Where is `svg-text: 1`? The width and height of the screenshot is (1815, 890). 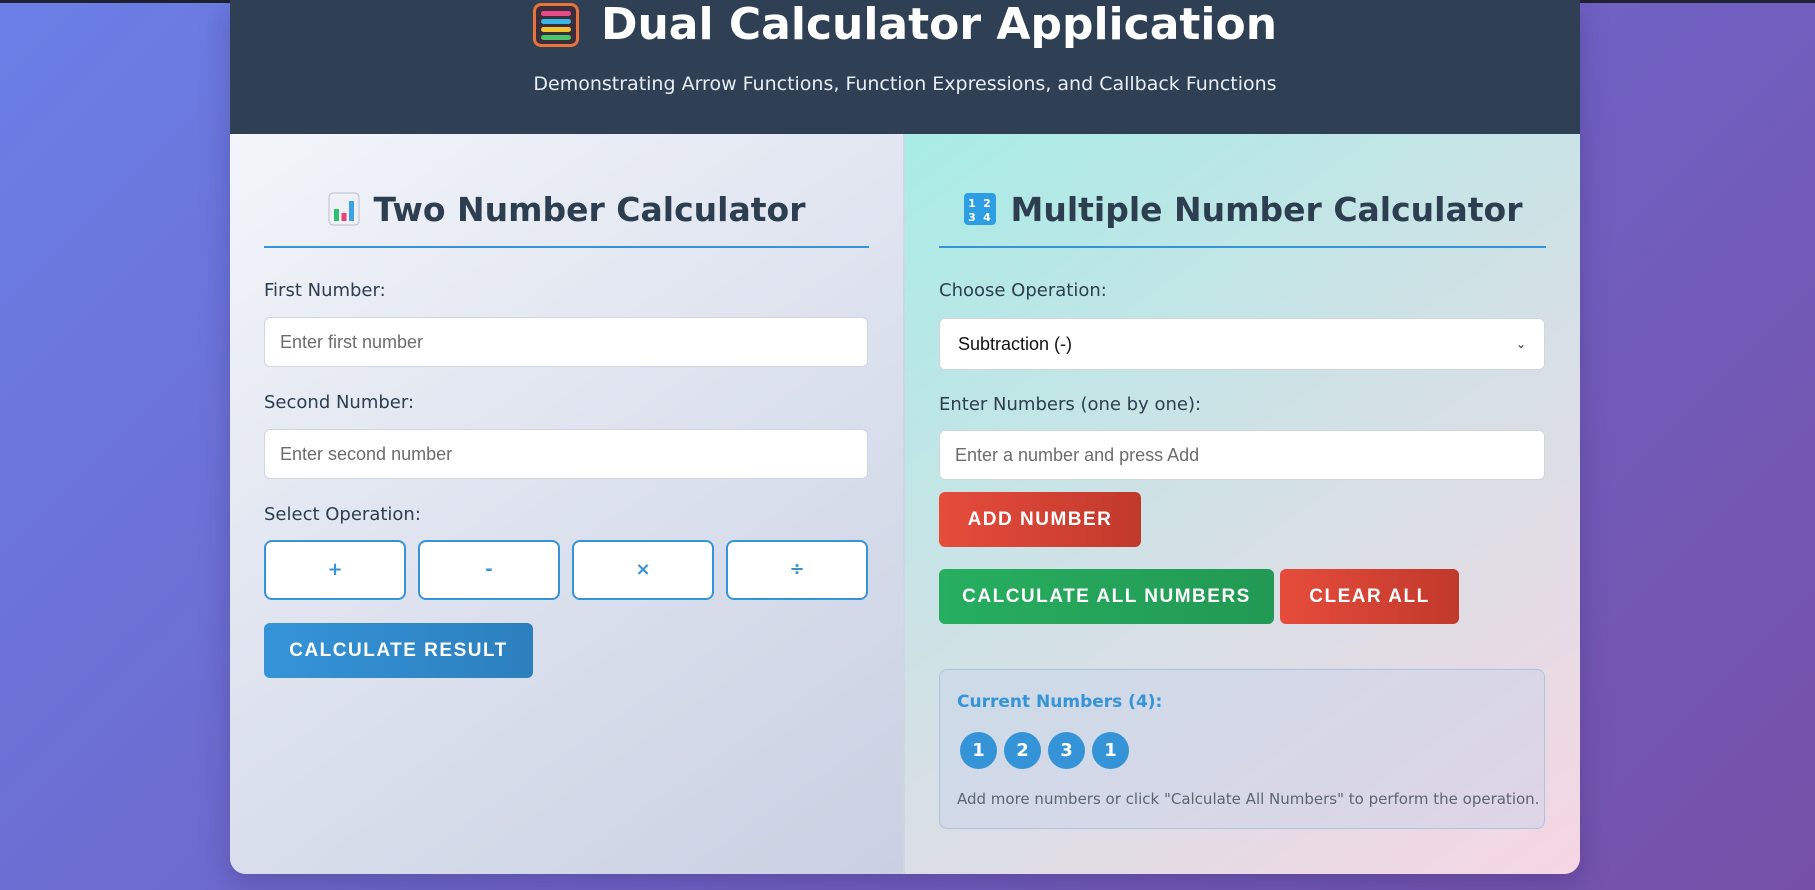
svg-text: 1 is located at coordinates (972, 203).